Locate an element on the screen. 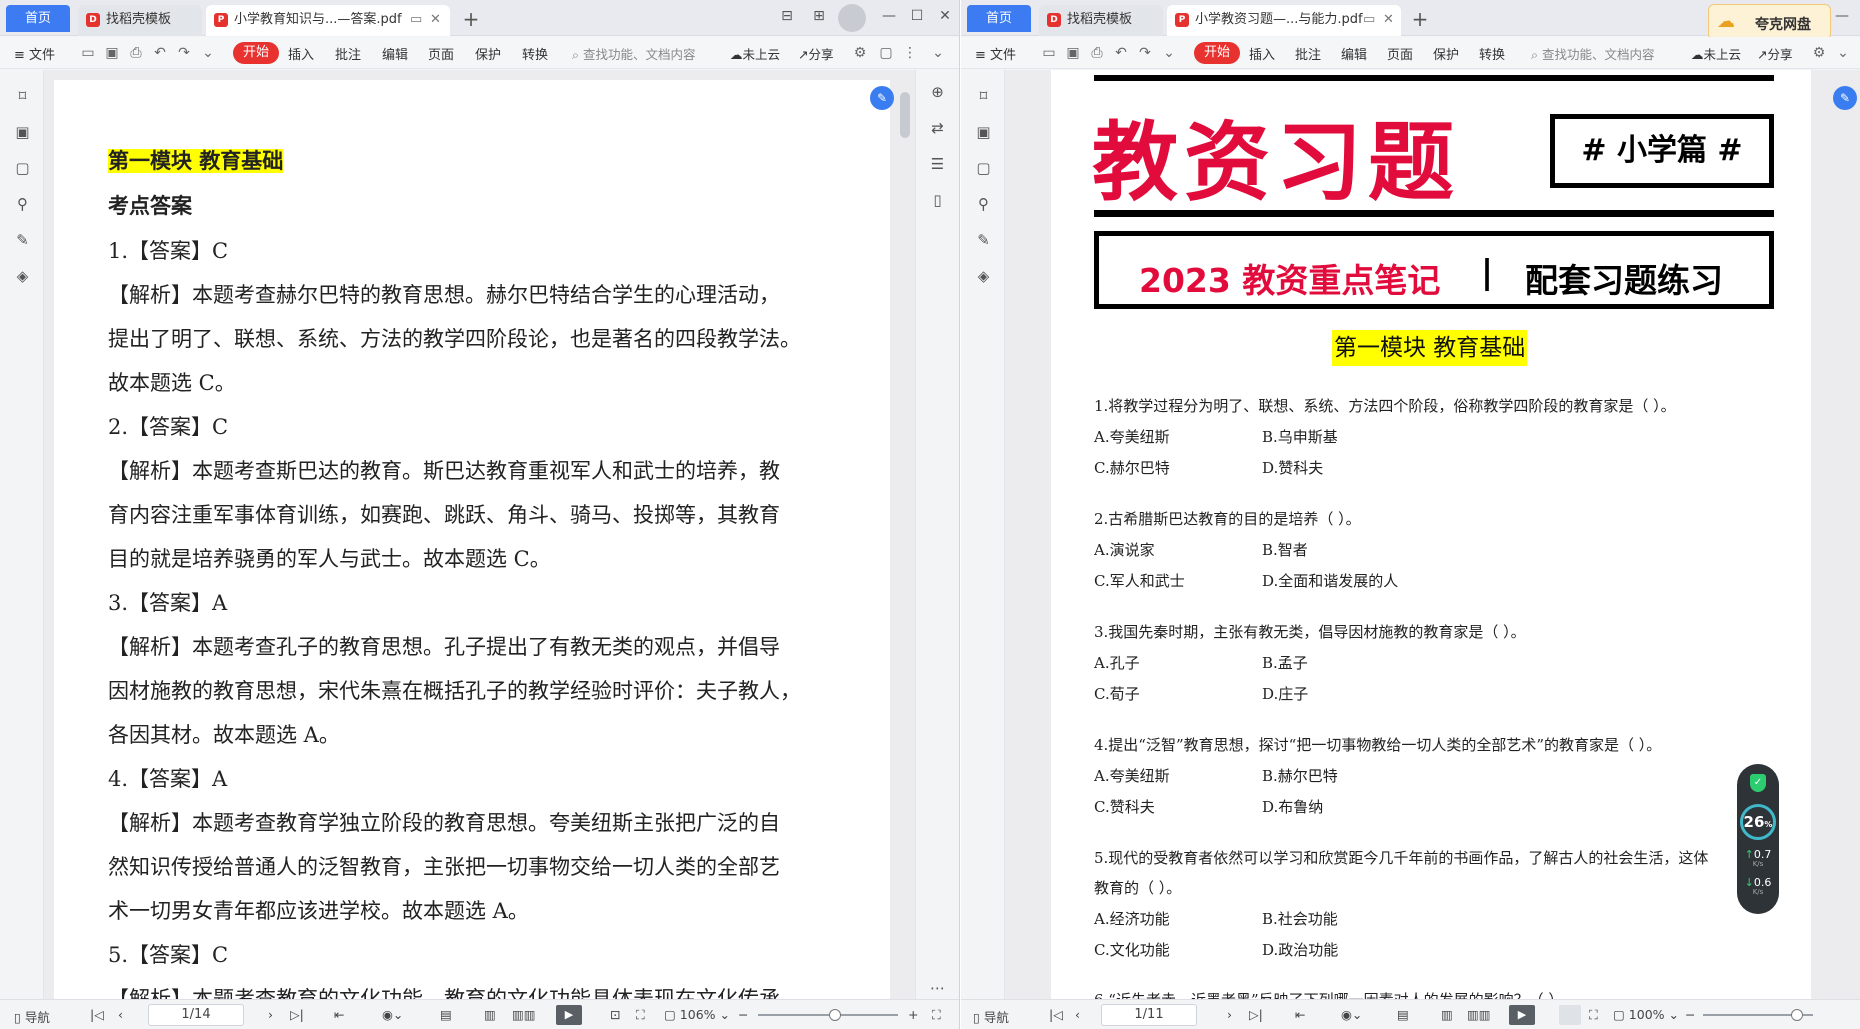 The height and width of the screenshot is (1029, 1860). save-icon: ▣ is located at coordinates (112, 53).